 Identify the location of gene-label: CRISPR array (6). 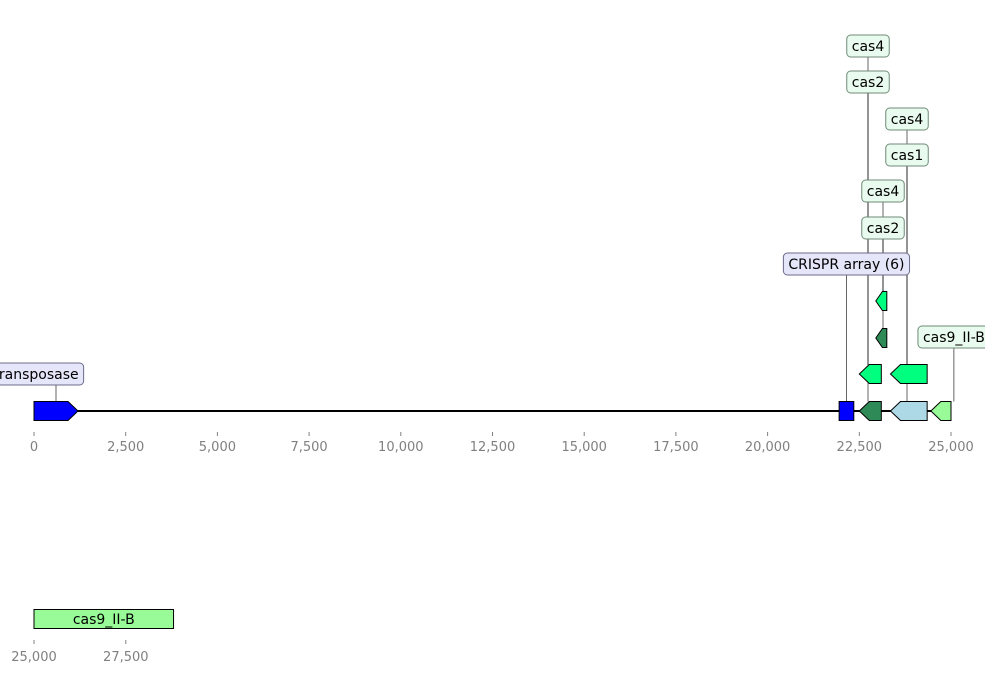
(846, 265).